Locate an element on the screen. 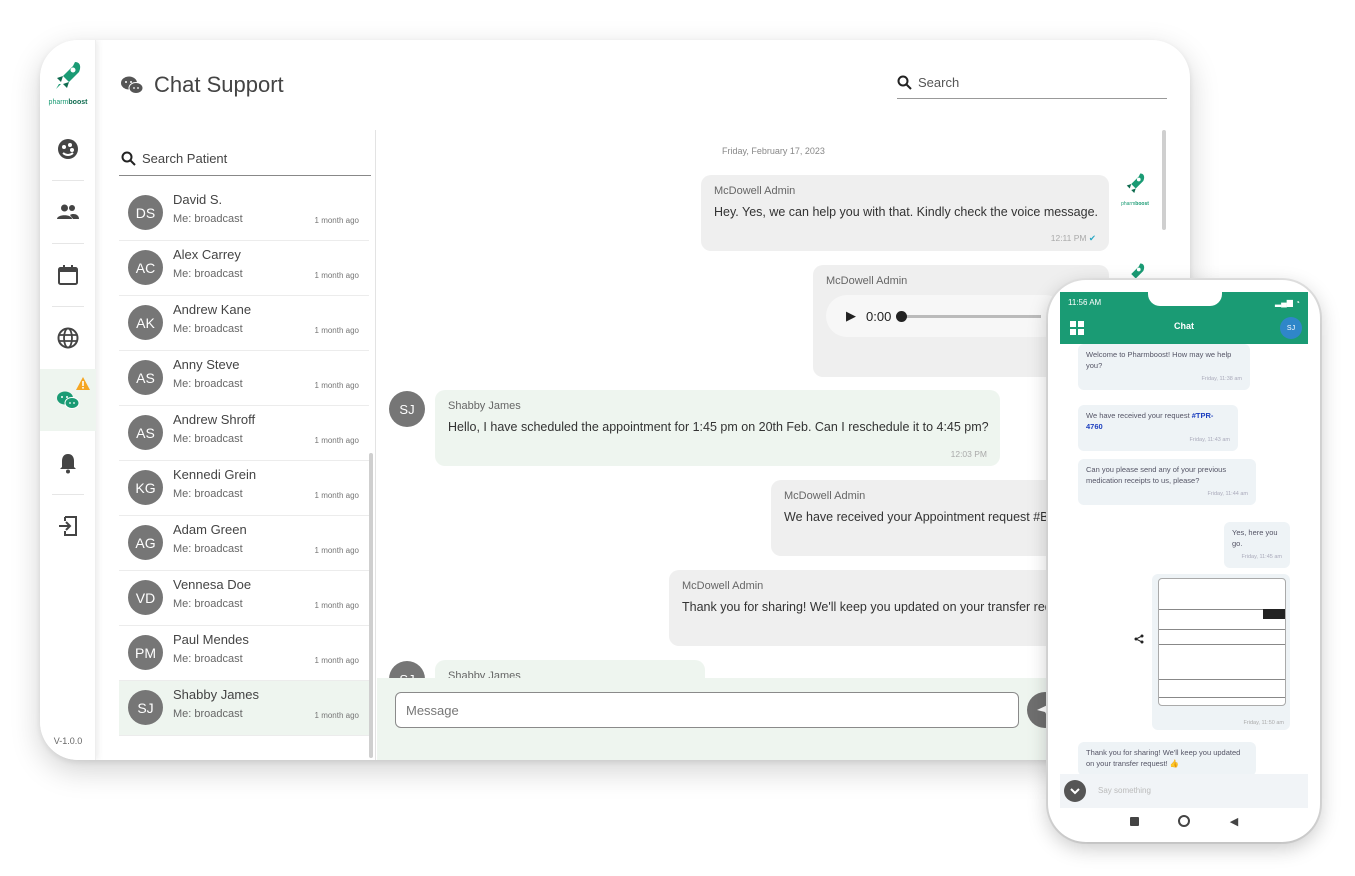  android-nav-bar: ◀ is located at coordinates (1184, 821).